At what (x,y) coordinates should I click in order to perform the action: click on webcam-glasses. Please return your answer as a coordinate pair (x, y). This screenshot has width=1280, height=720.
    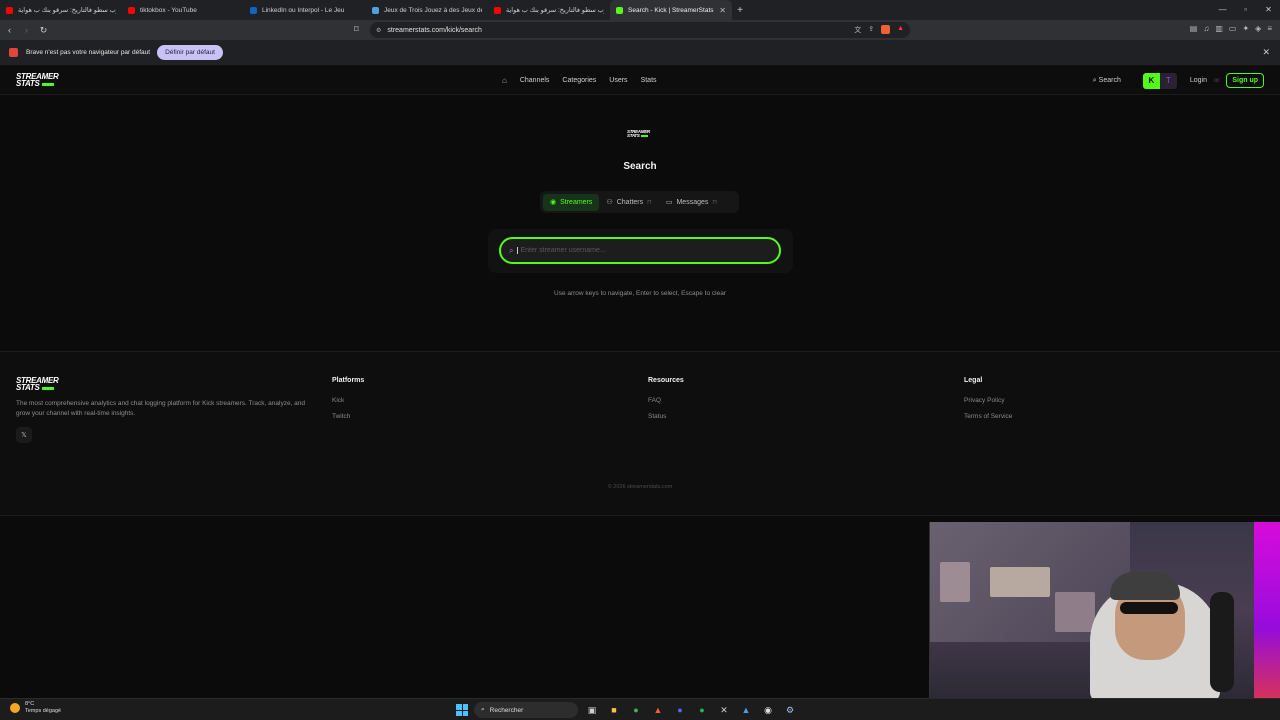
    Looking at the image, I should click on (1149, 608).